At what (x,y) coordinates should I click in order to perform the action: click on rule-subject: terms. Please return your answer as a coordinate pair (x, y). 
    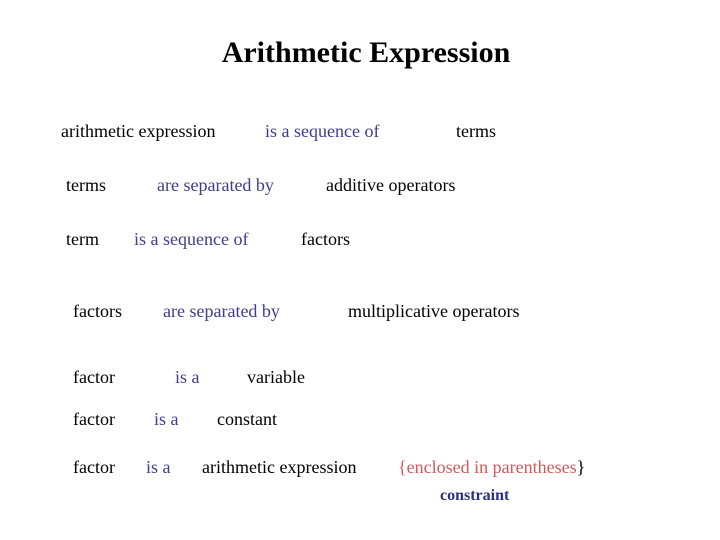
    Looking at the image, I should click on (86, 185).